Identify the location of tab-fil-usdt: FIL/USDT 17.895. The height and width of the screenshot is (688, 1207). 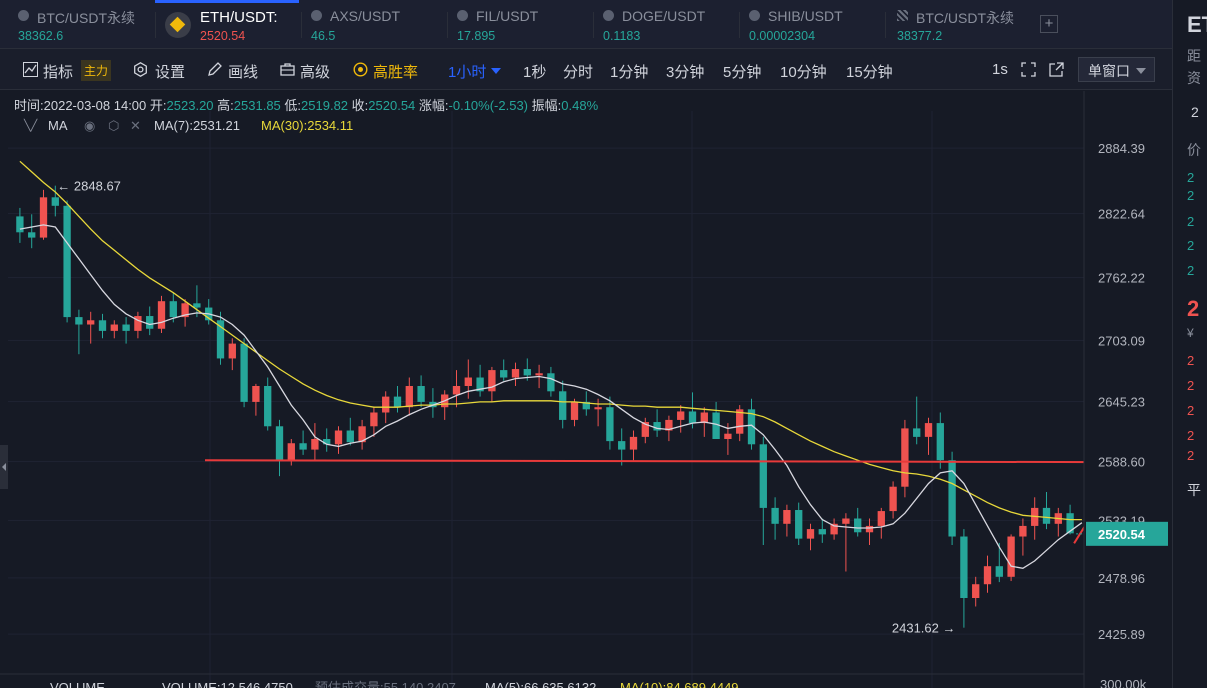
(522, 24).